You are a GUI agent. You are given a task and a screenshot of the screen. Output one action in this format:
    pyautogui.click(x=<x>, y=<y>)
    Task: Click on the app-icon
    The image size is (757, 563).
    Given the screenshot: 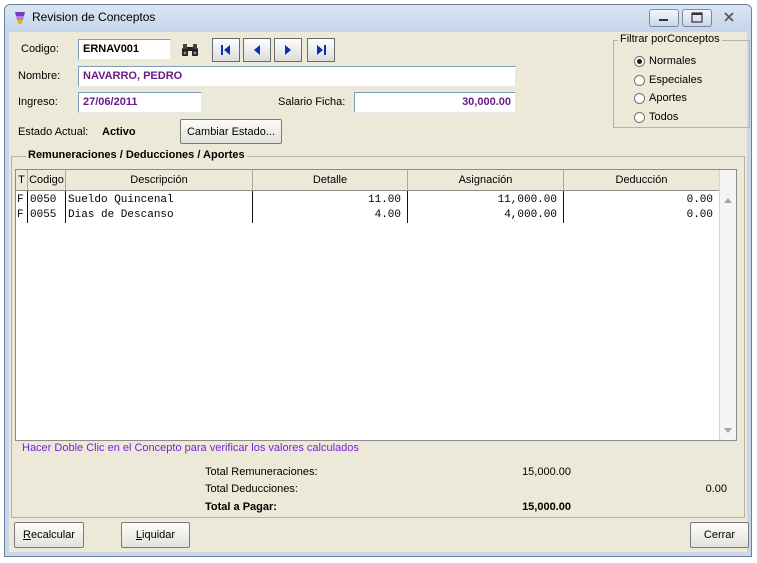 What is the action you would take?
    pyautogui.click(x=20, y=18)
    